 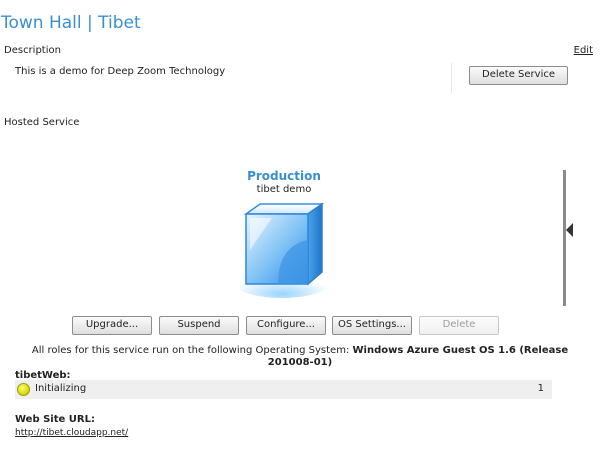 What do you see at coordinates (460, 350) in the screenshot?
I see `os-name: Windows Azure Guest OS 1.6 (Release` at bounding box center [460, 350].